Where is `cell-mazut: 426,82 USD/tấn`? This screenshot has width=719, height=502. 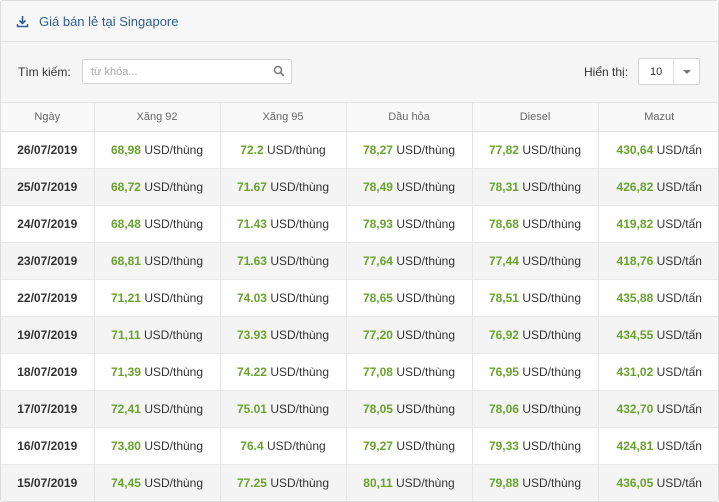
cell-mazut: 426,82 USD/tấn is located at coordinates (658, 187).